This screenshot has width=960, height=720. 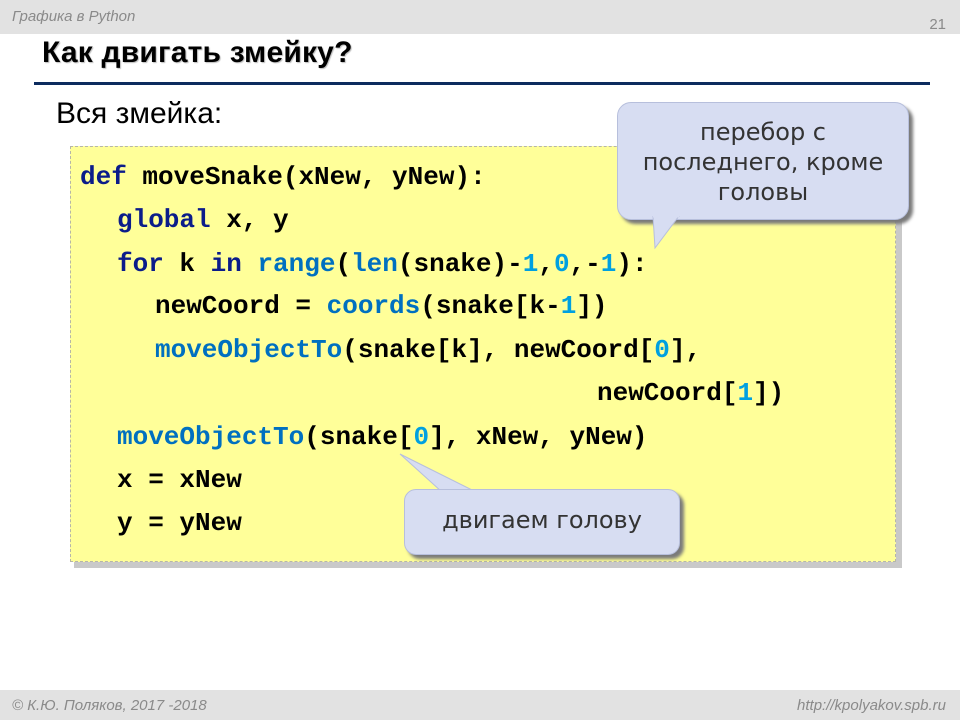 I want to click on callout-bottom-text: двигаем голову, so click(x=542, y=520).